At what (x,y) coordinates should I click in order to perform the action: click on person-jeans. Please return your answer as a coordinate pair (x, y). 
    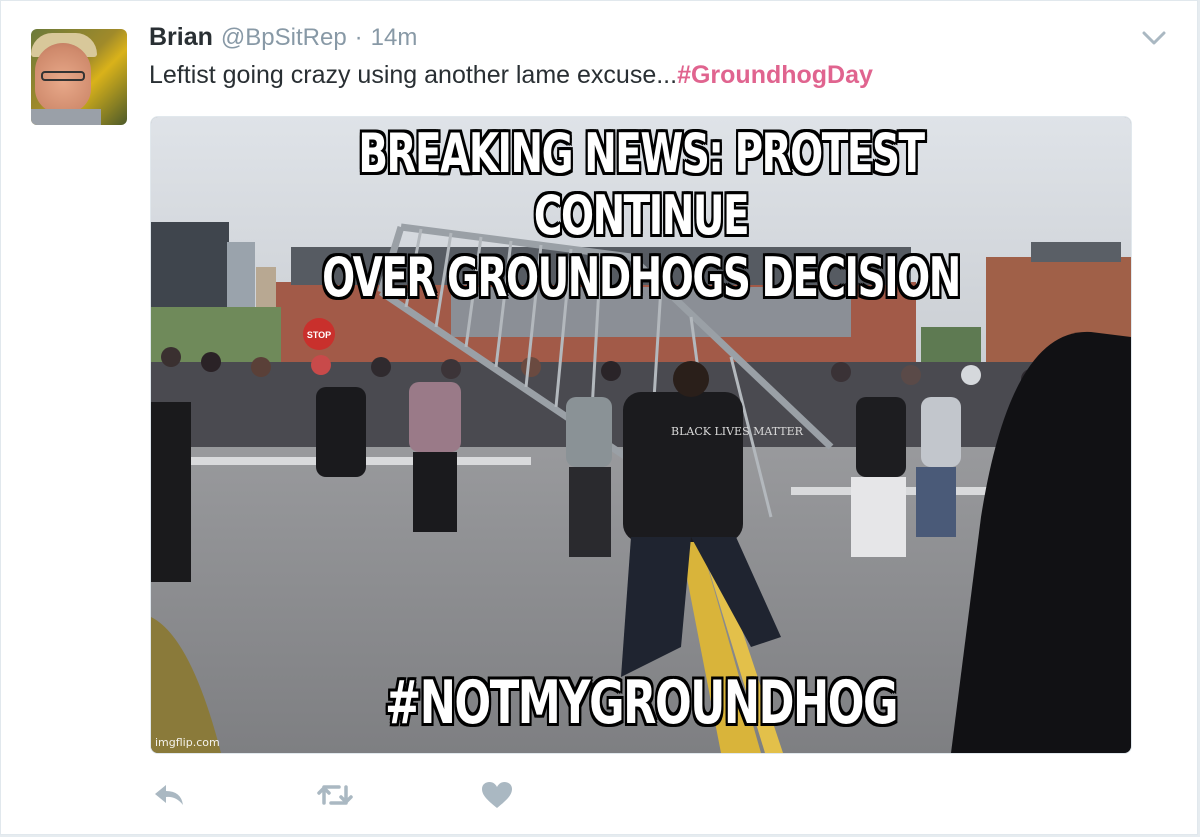
    Looking at the image, I should click on (936, 502).